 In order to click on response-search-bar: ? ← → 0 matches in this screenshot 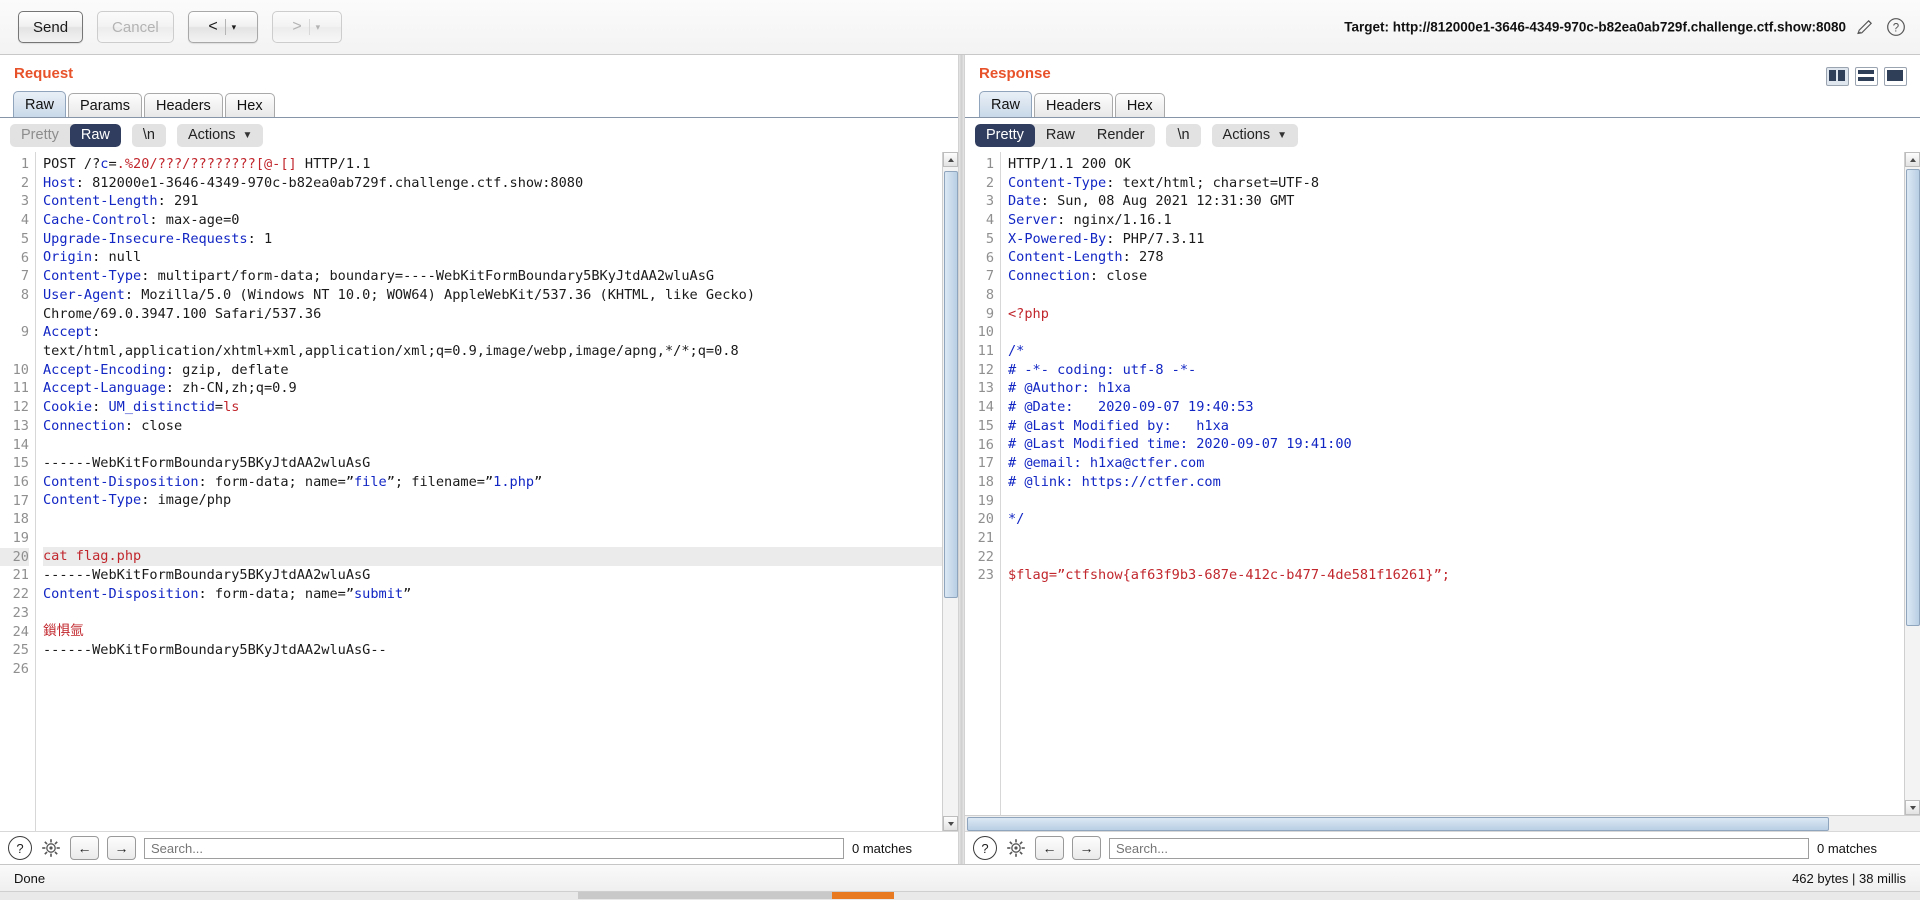, I will do `click(1442, 847)`.